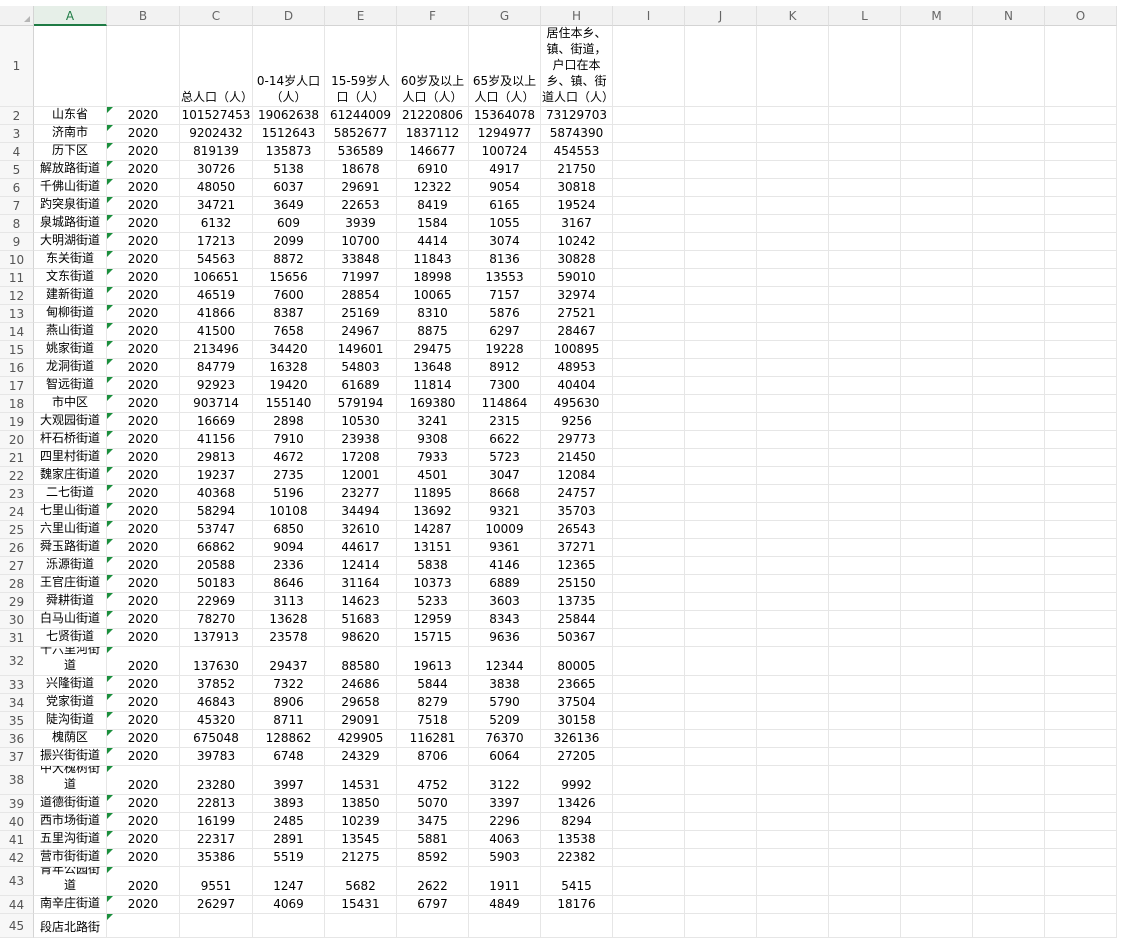 Image resolution: width=1125 pixels, height=940 pixels. What do you see at coordinates (361, 224) in the screenshot?
I see `data-cell: 3939` at bounding box center [361, 224].